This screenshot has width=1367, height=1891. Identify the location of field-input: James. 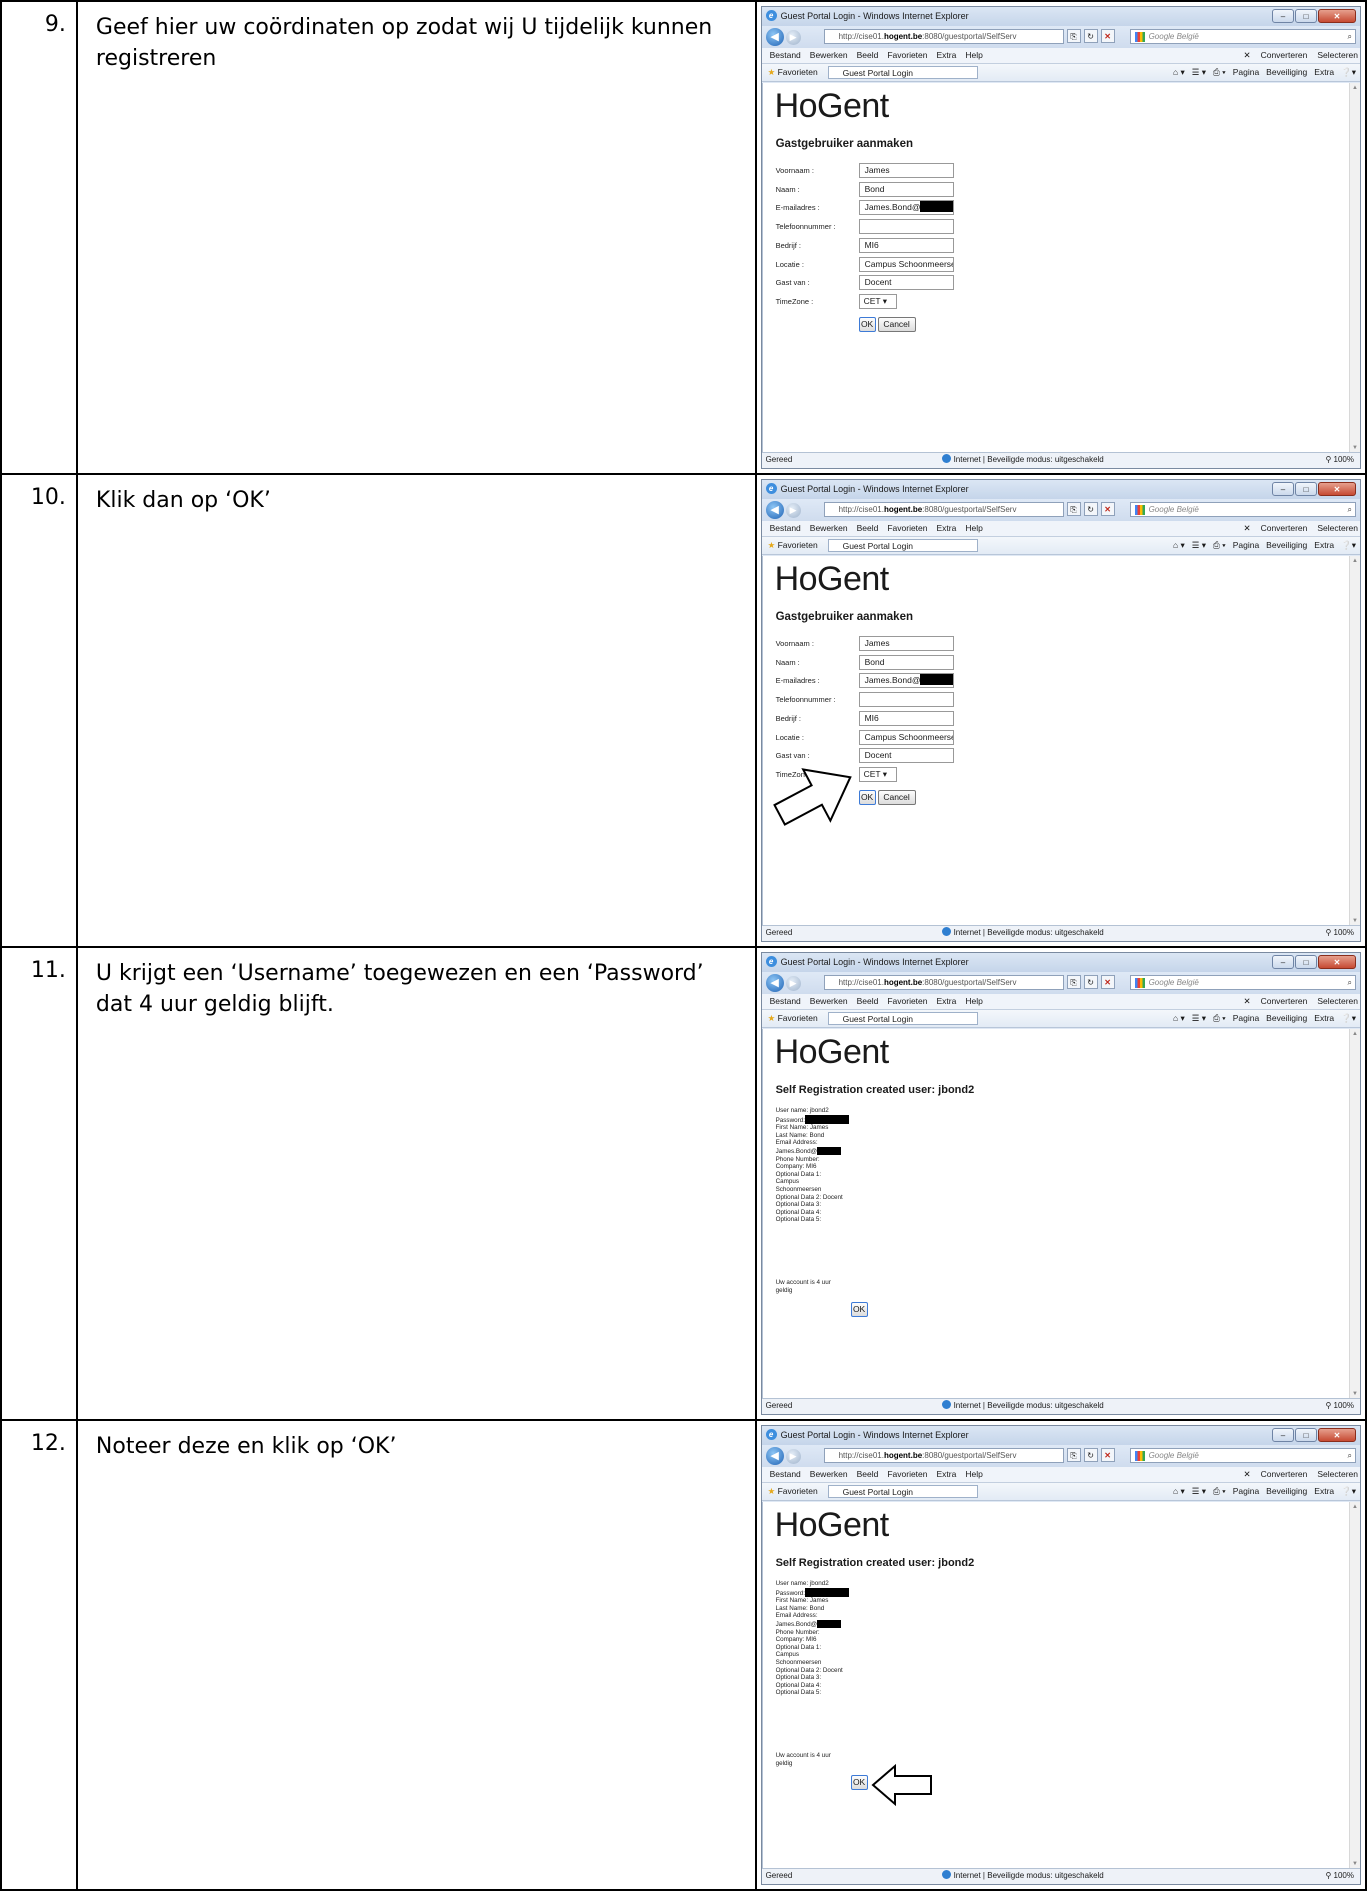
(906, 643).